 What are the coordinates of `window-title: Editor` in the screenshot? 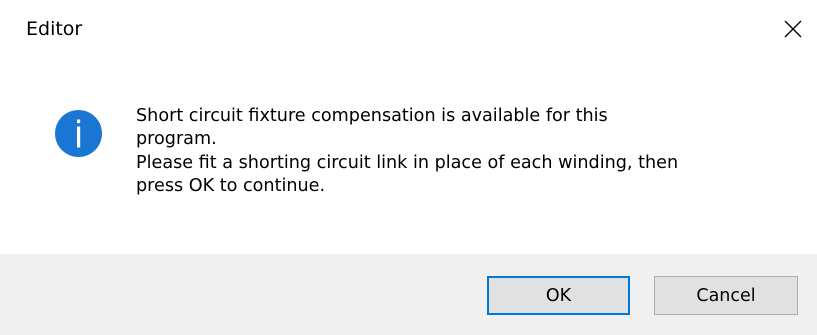 It's located at (54, 29).